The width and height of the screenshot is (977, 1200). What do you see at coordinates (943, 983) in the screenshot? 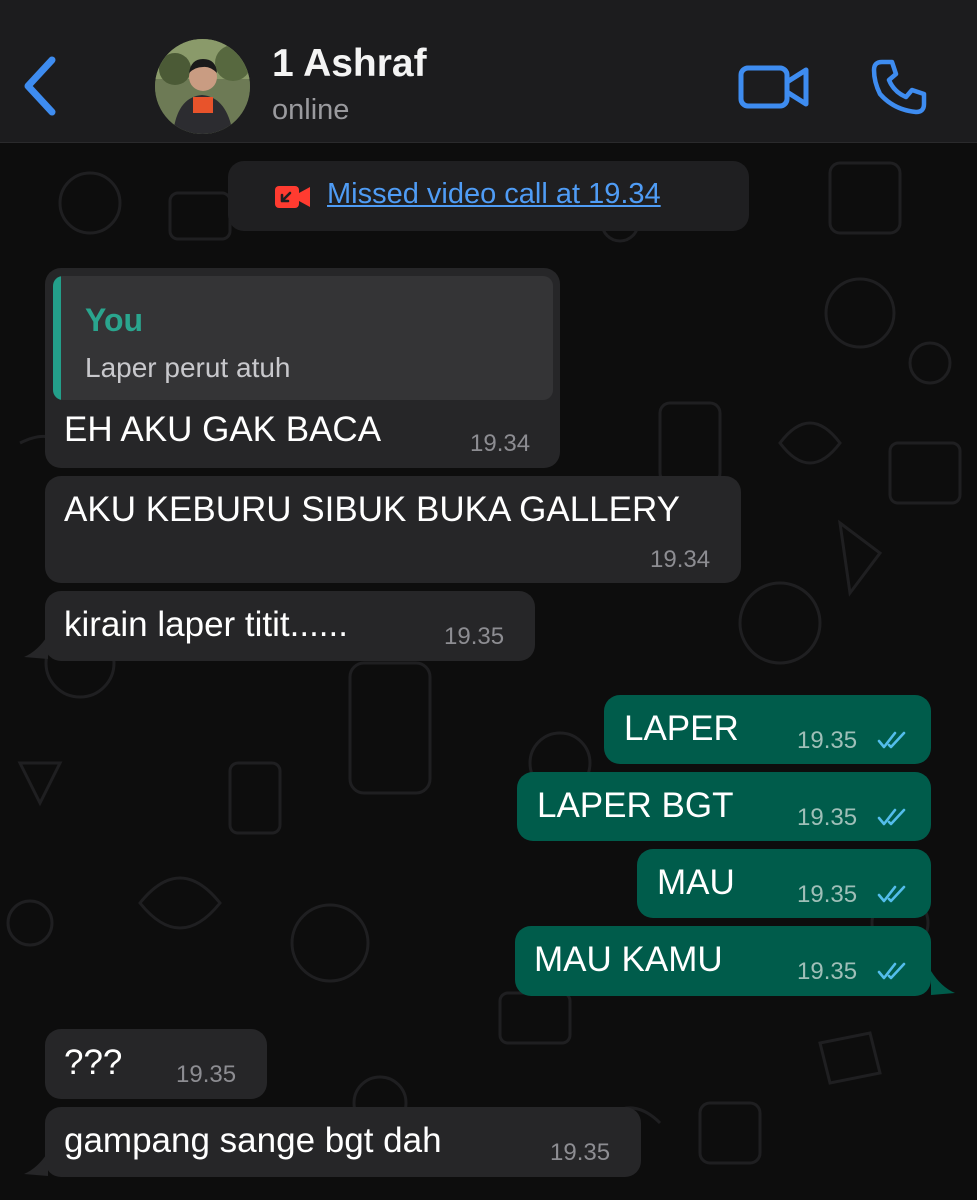
I see `bubble-tail` at bounding box center [943, 983].